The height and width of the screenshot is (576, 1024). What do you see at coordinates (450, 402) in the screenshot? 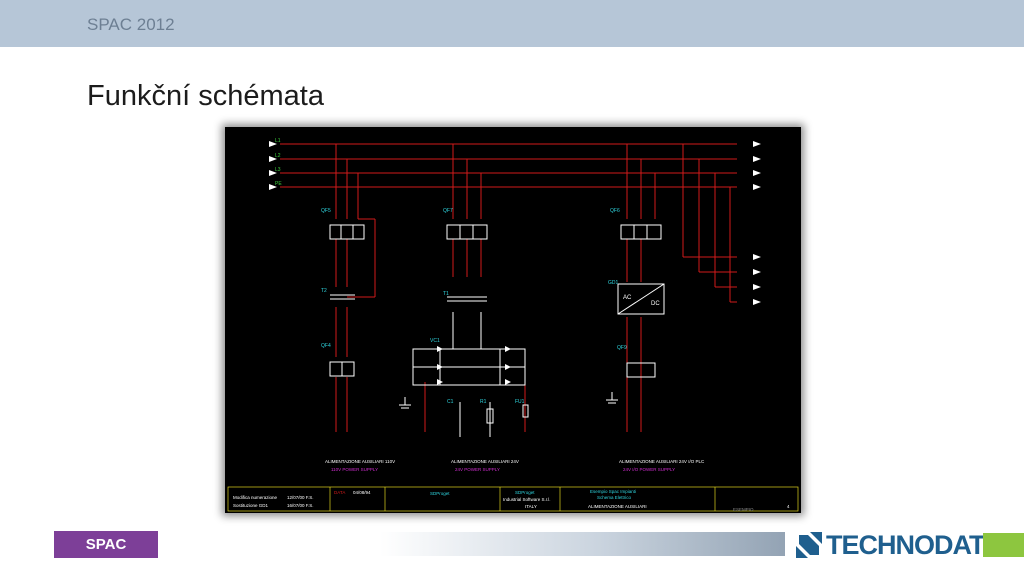
I see `capacitor-label: C1` at bounding box center [450, 402].